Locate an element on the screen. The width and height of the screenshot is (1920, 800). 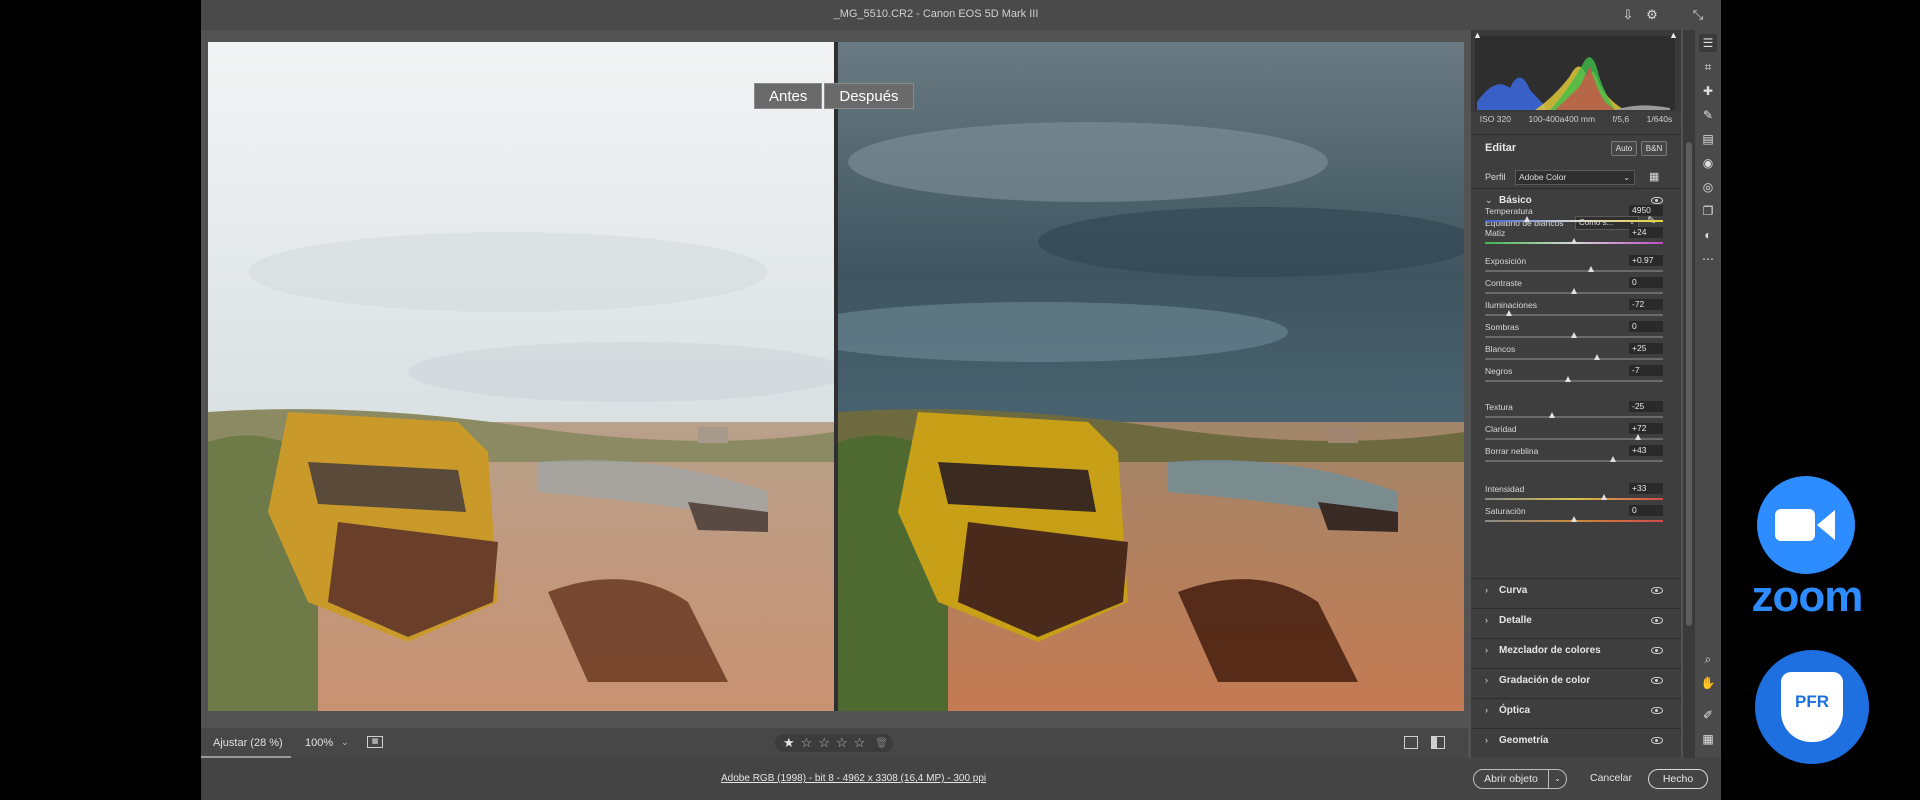
auto-button: Auto is located at coordinates (1624, 148).